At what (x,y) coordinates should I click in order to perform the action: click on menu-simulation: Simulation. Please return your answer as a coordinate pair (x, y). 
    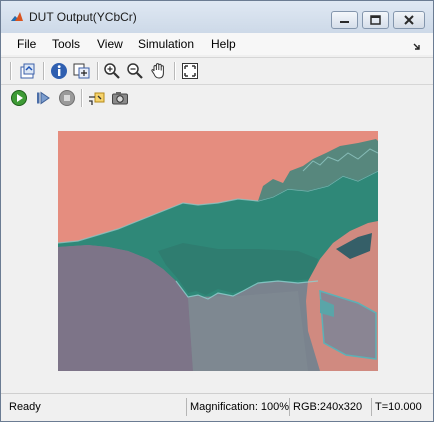
    Looking at the image, I should click on (166, 44).